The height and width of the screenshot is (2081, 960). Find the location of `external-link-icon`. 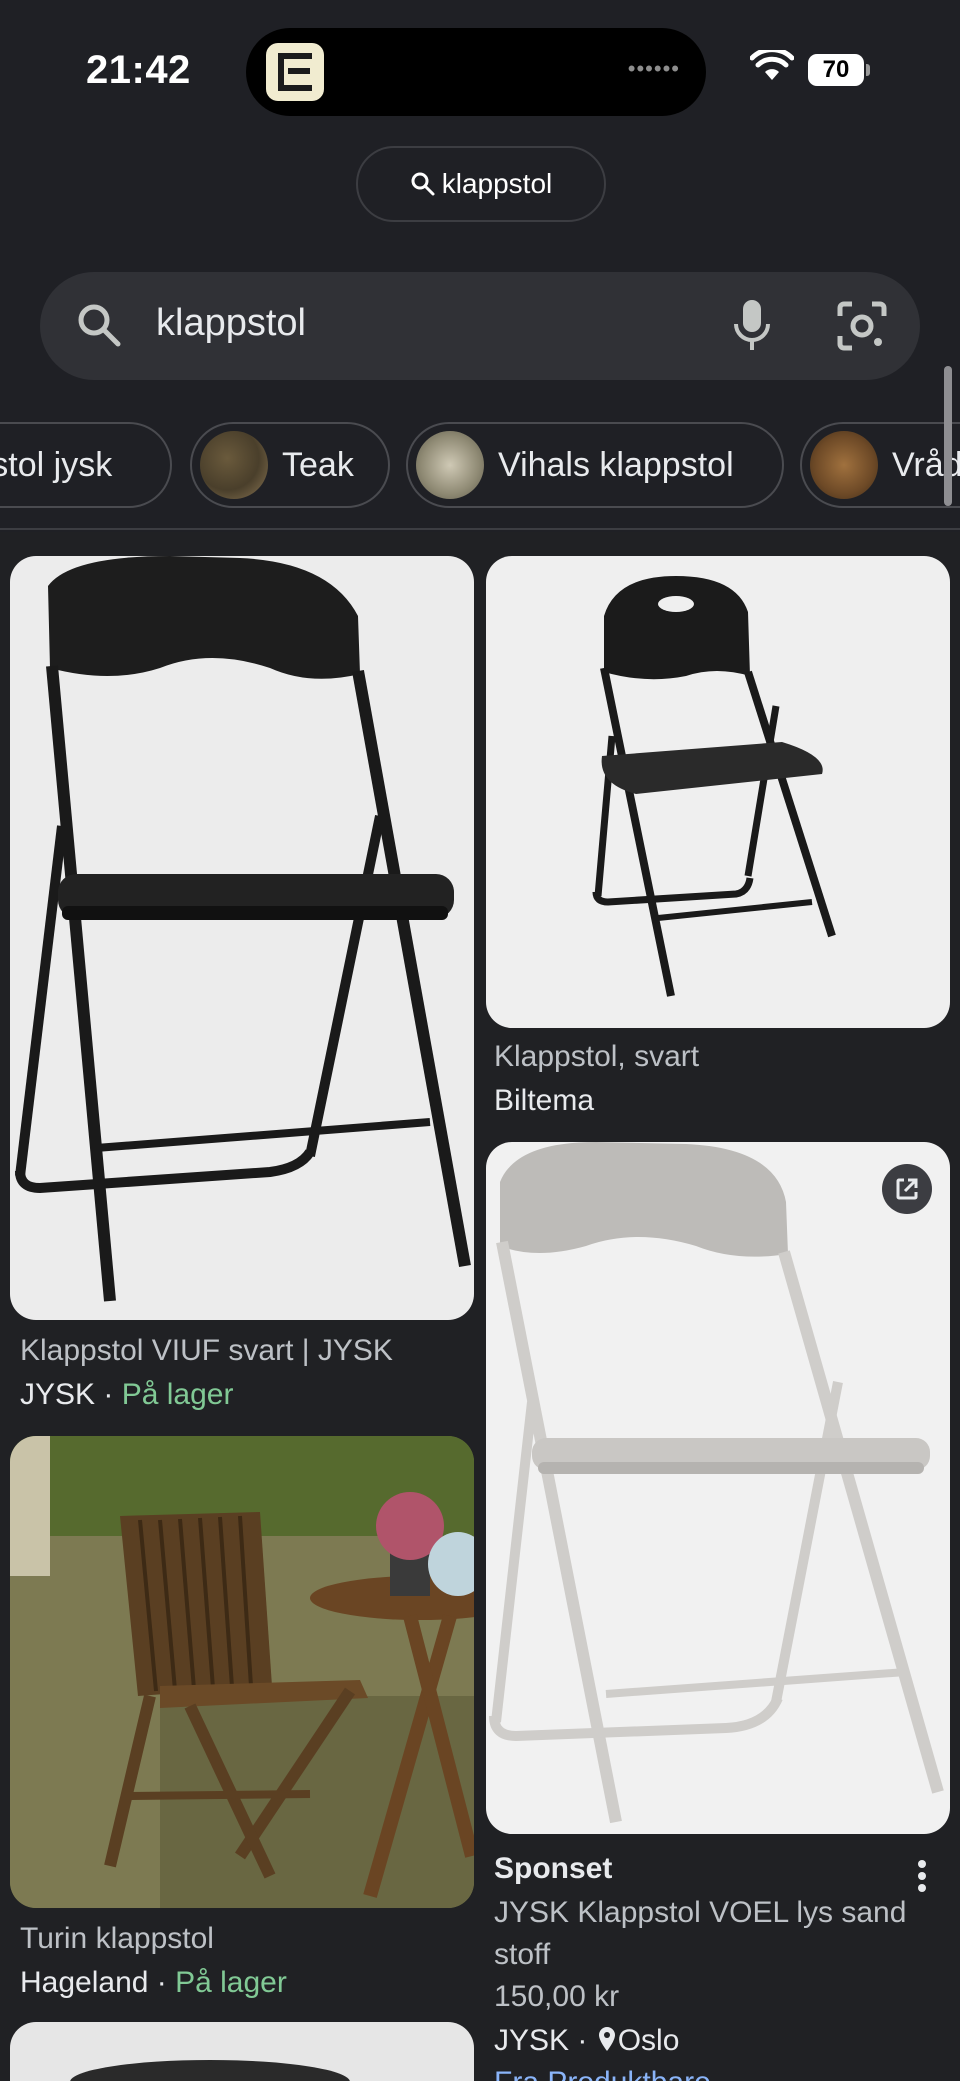

external-link-icon is located at coordinates (907, 1189).